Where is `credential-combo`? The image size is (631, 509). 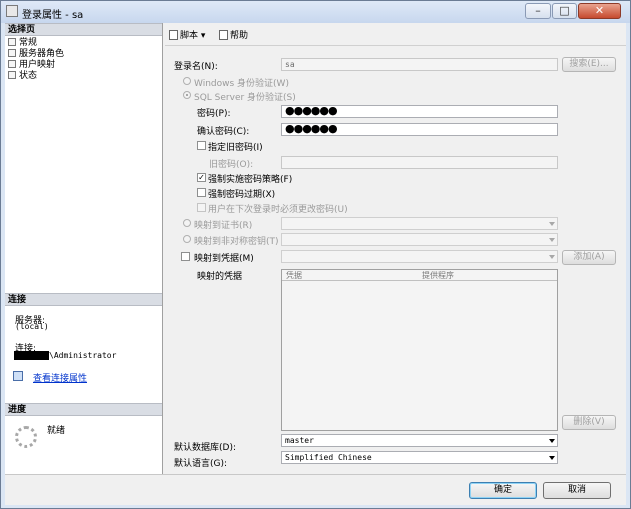 credential-combo is located at coordinates (419, 256).